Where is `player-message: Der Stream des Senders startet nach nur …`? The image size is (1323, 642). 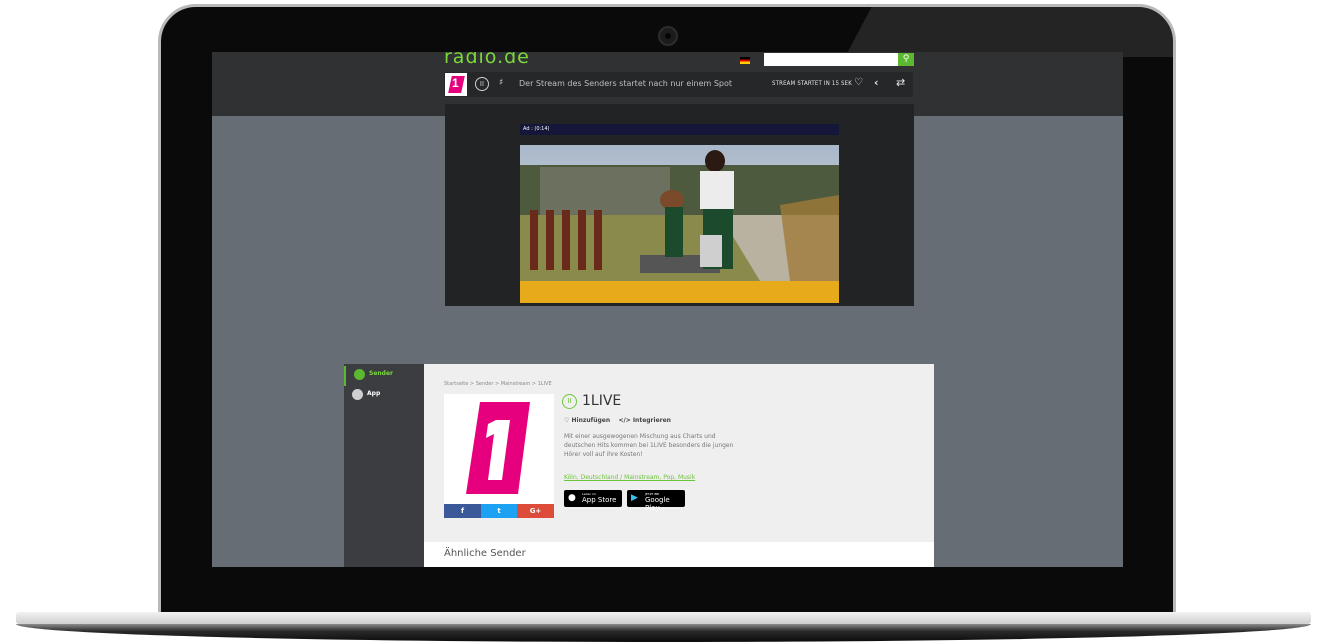 player-message: Der Stream des Senders startet nach nur … is located at coordinates (626, 83).